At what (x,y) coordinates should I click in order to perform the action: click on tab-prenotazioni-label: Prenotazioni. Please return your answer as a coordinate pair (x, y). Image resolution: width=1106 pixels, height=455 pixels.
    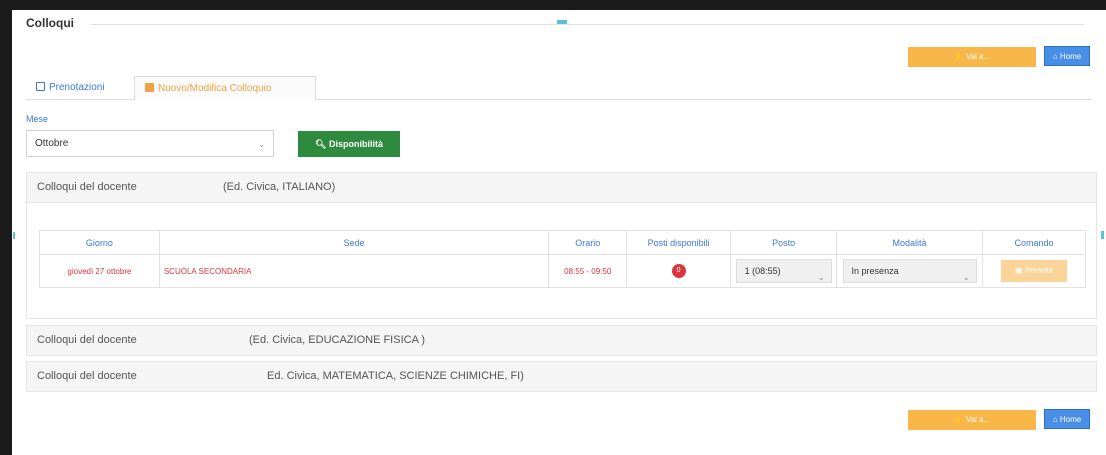
    Looking at the image, I should click on (77, 87).